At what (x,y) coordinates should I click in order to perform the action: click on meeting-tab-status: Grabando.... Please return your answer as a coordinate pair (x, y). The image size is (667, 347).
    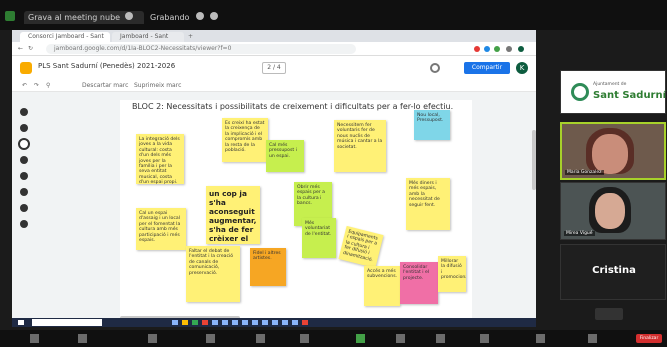
    Looking at the image, I should click on (170, 17).